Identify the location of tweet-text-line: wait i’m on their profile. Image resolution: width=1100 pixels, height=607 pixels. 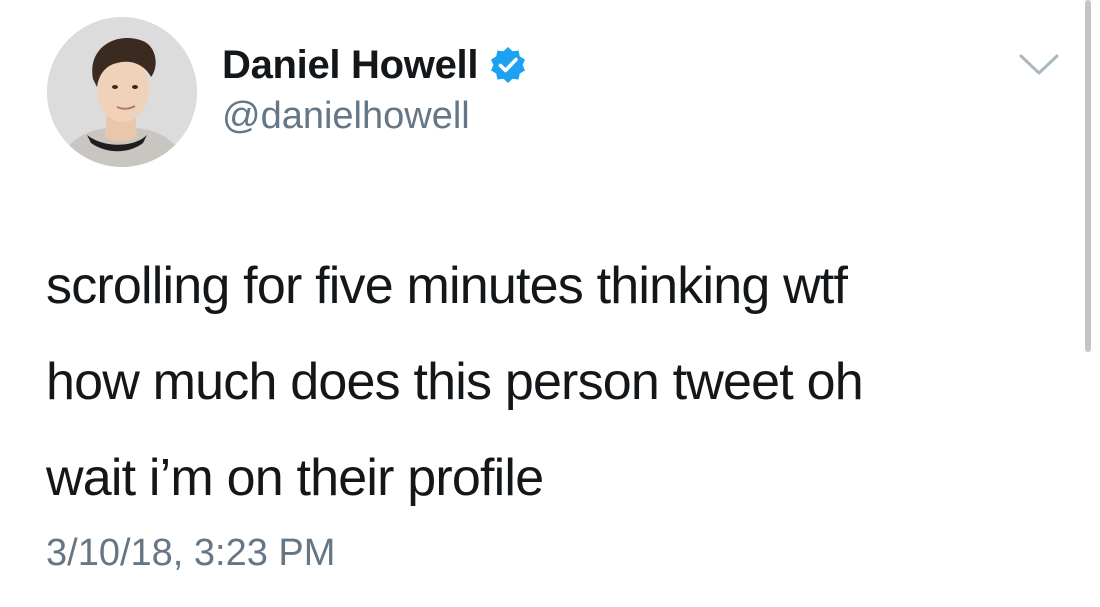
(295, 478).